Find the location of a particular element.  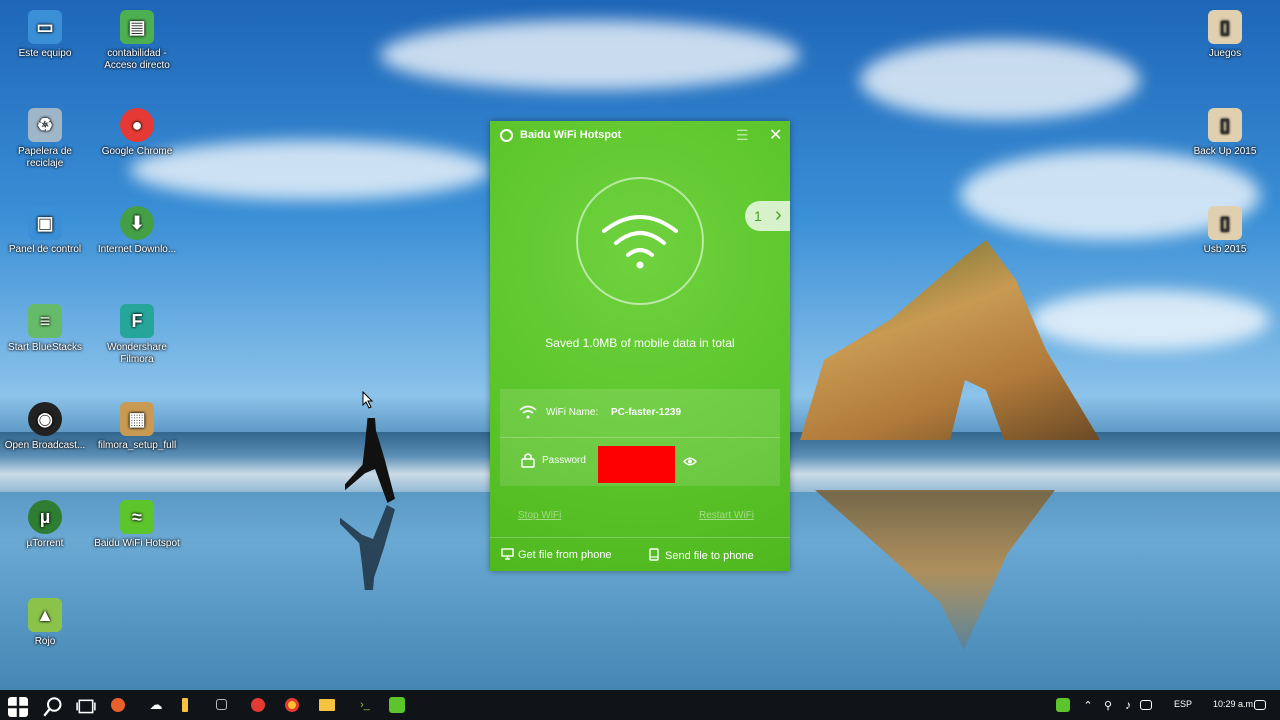

restart-wifi-link: Restart WiFi is located at coordinates (726, 515).